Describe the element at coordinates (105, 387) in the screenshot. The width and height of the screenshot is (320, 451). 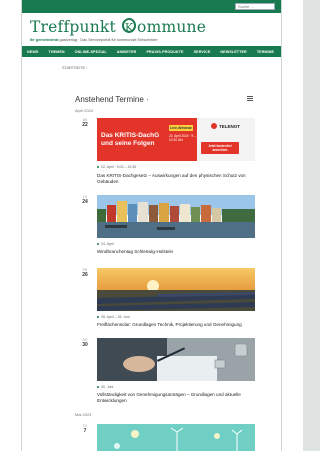
I see `event-date: 30. Juni` at that location.